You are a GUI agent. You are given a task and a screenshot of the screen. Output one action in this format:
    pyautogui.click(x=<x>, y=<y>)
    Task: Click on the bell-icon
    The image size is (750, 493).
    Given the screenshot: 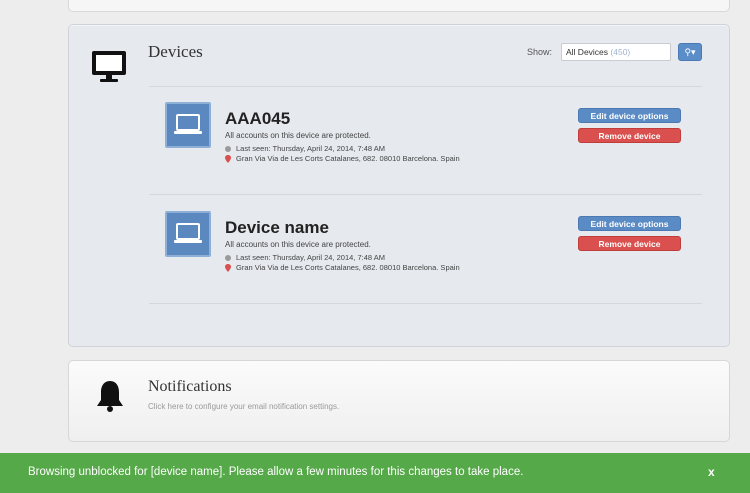 What is the action you would take?
    pyautogui.click(x=110, y=396)
    